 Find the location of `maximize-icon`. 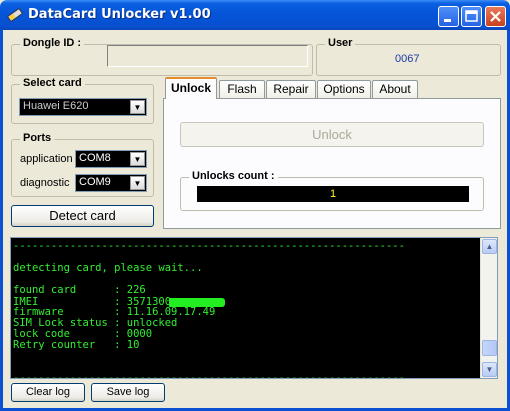

maximize-icon is located at coordinates (471, 16).